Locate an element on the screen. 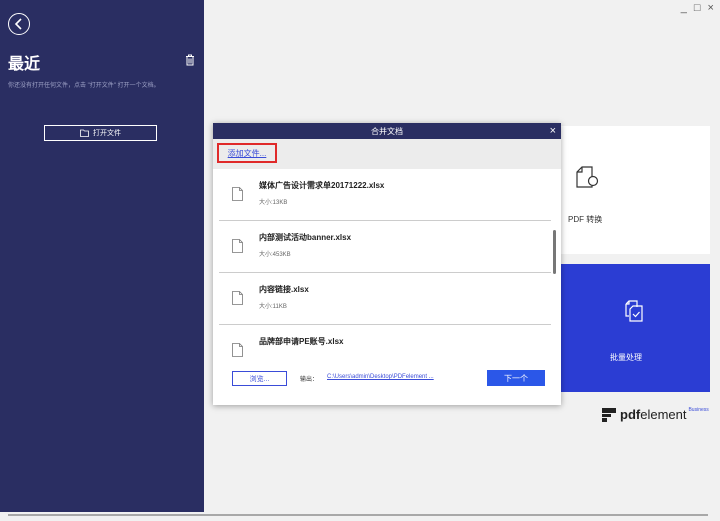  output-label: 输出： is located at coordinates (309, 380).